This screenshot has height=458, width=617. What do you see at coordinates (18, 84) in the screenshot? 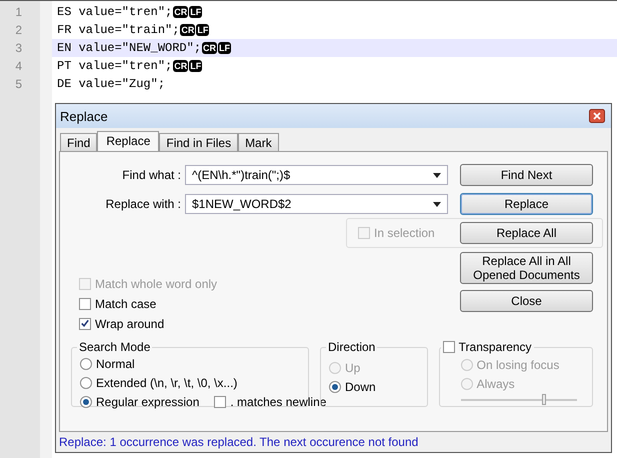
I see `line-number: 5` at bounding box center [18, 84].